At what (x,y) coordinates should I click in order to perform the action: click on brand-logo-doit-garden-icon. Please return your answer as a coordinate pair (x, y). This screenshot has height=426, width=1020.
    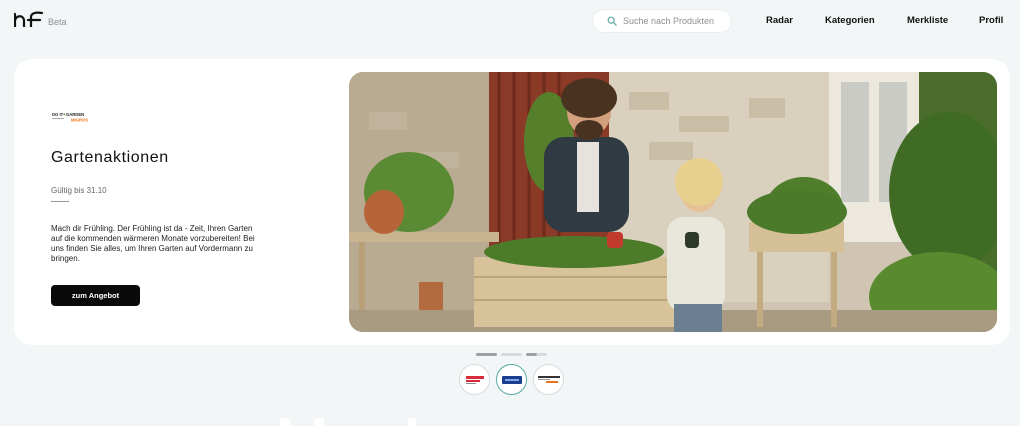
    Looking at the image, I should click on (548, 379).